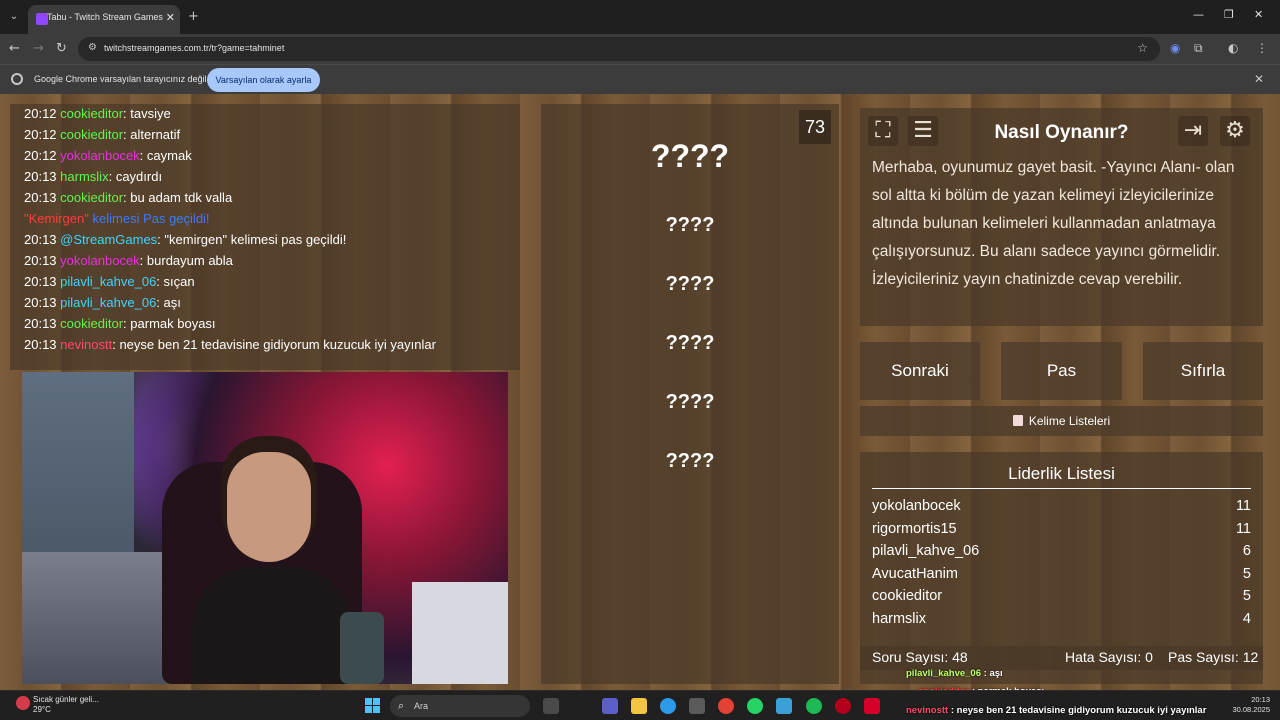  Describe the element at coordinates (784, 706) in the screenshot. I see `app-icon` at that location.